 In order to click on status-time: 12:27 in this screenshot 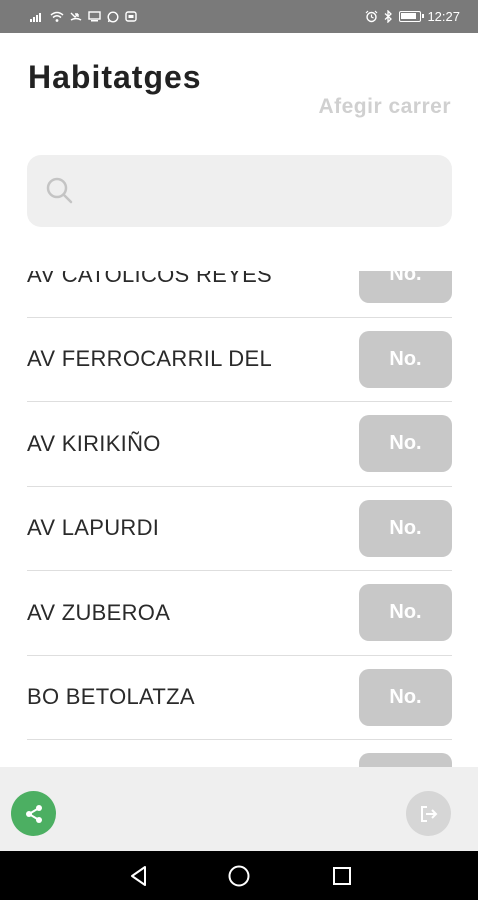, I will do `click(443, 16)`.